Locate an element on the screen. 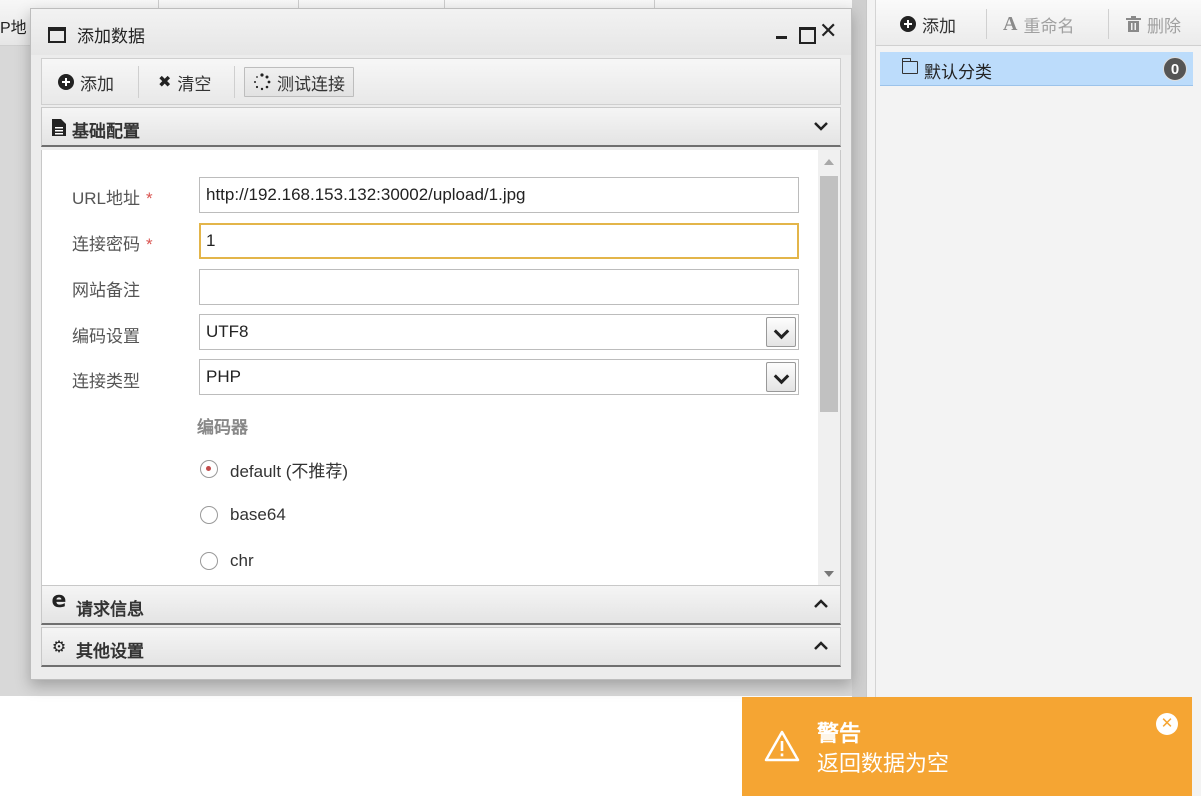 The width and height of the screenshot is (1201, 796). add-button-label: 添加 is located at coordinates (97, 84).